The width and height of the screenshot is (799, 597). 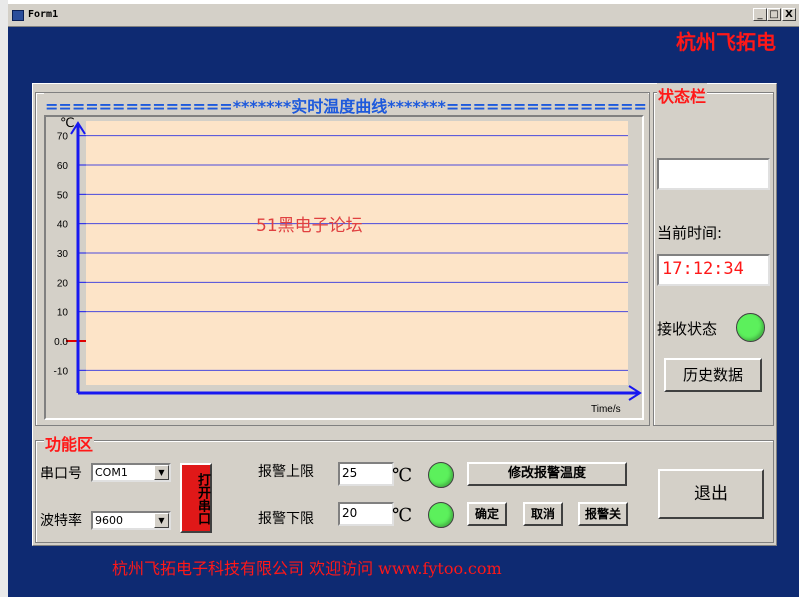 I want to click on status-bar-title: 状态栏, so click(x=682, y=95).